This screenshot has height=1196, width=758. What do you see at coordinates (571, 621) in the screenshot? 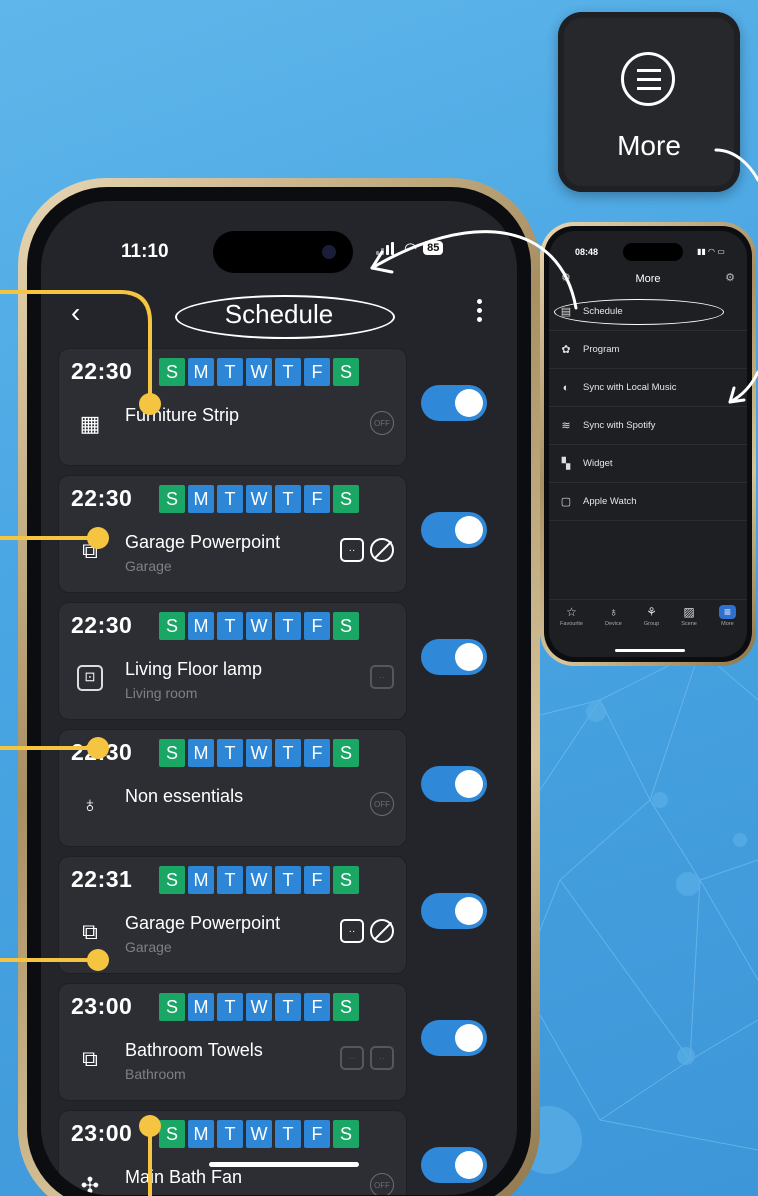
I see `tab-favourite: ☆ Favourite` at bounding box center [571, 621].